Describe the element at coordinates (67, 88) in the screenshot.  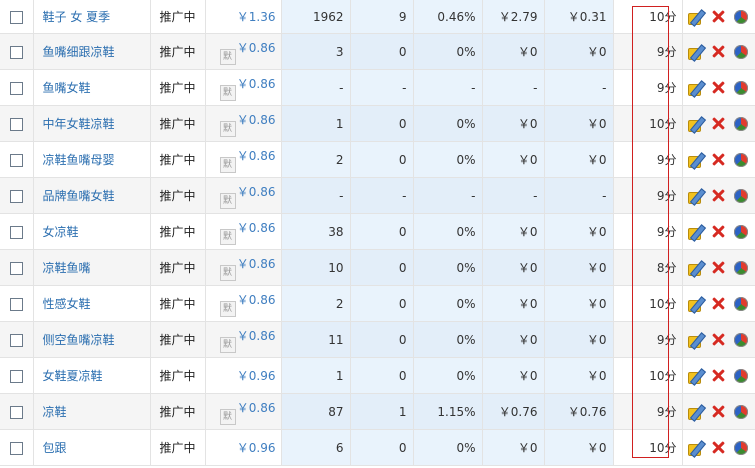
I see `keyword-link: 鱼嘴女鞋` at that location.